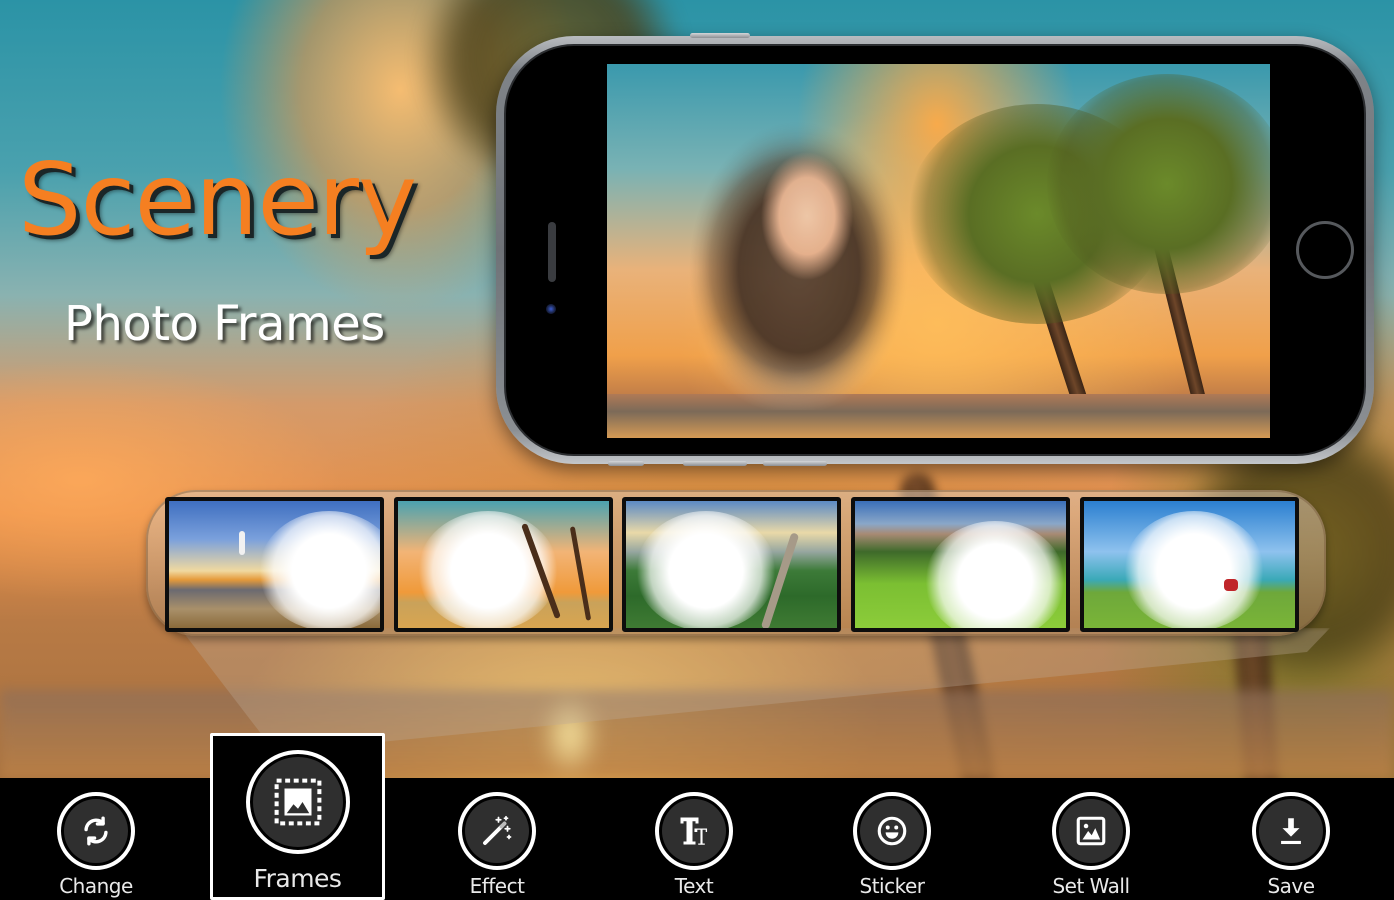  Describe the element at coordinates (551, 309) in the screenshot. I see `phone-front-camera` at that location.